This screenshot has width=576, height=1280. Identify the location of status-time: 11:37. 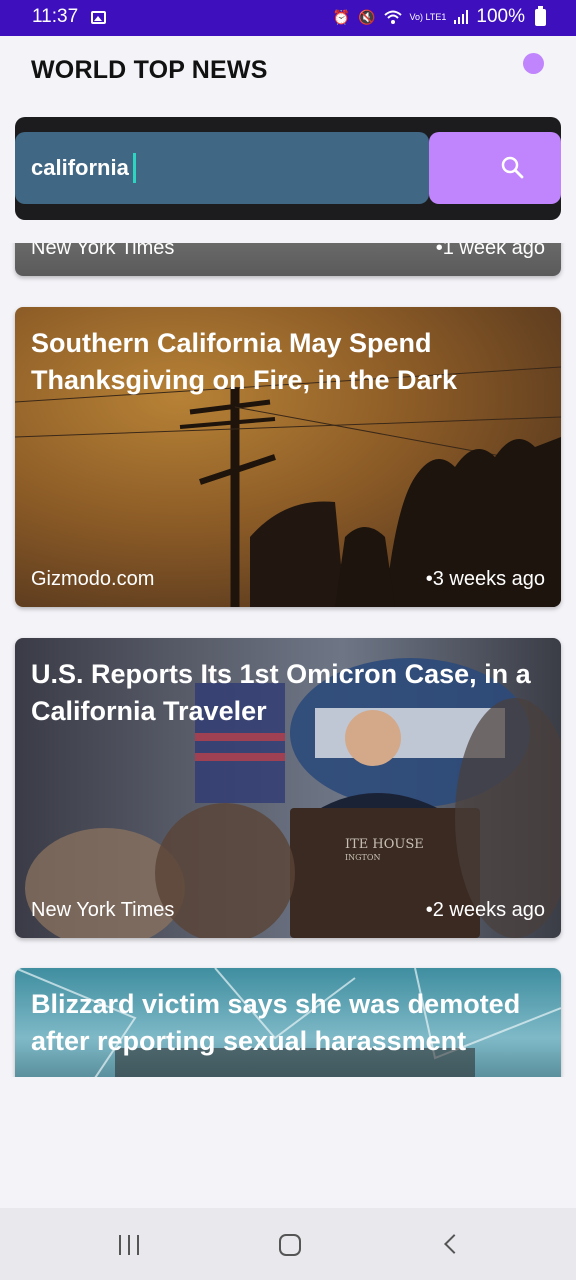
(55, 16).